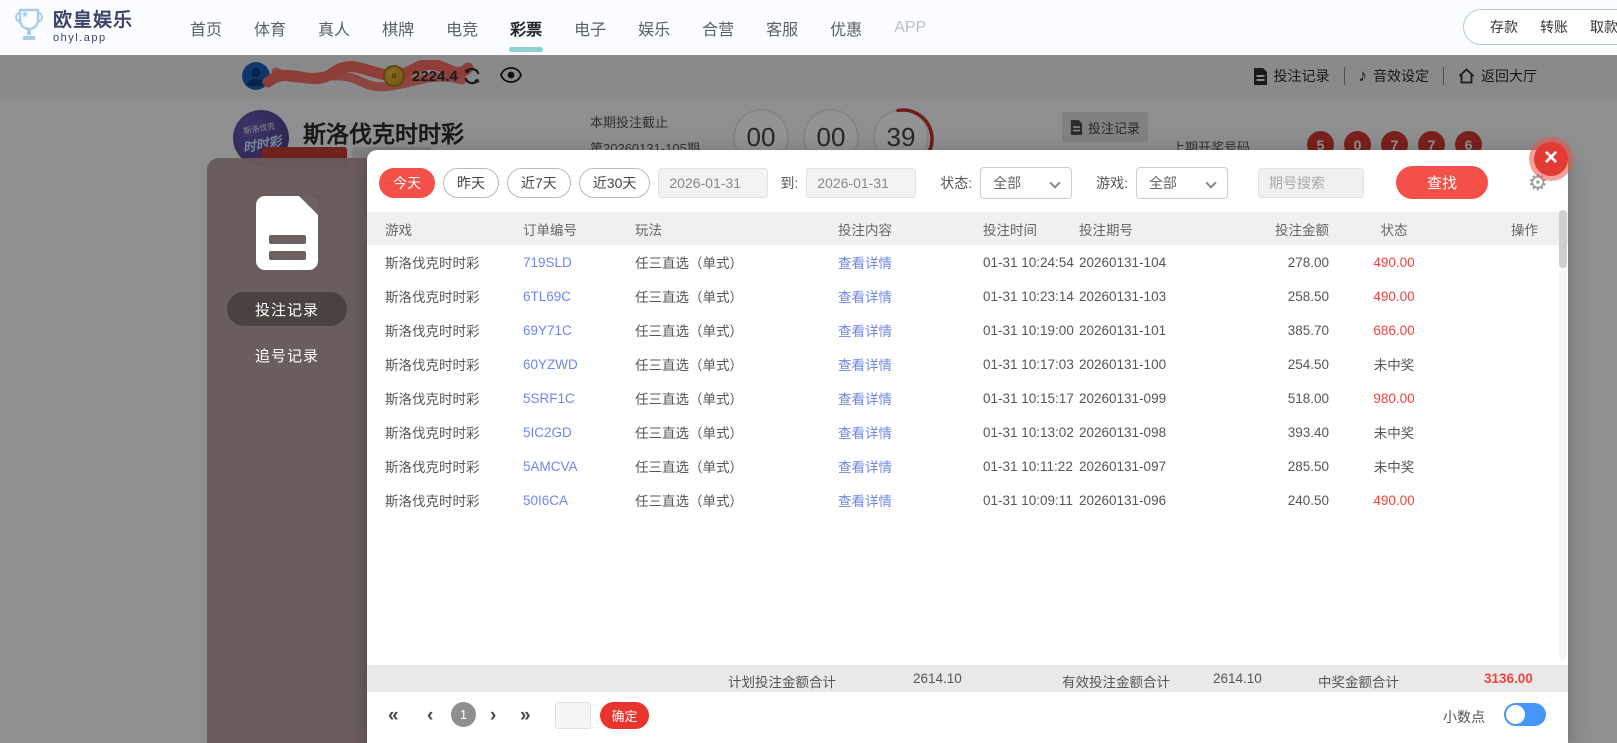  Describe the element at coordinates (782, 28) in the screenshot. I see `nav-item-客服: 客服` at that location.